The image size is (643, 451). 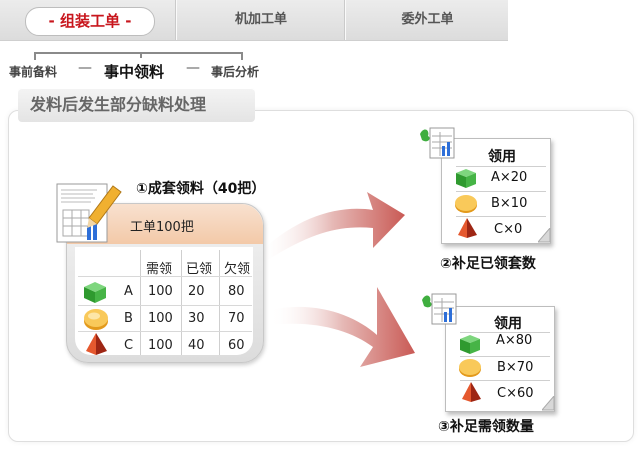 What do you see at coordinates (141, 55) in the screenshot?
I see `steps-tick` at bounding box center [141, 55].